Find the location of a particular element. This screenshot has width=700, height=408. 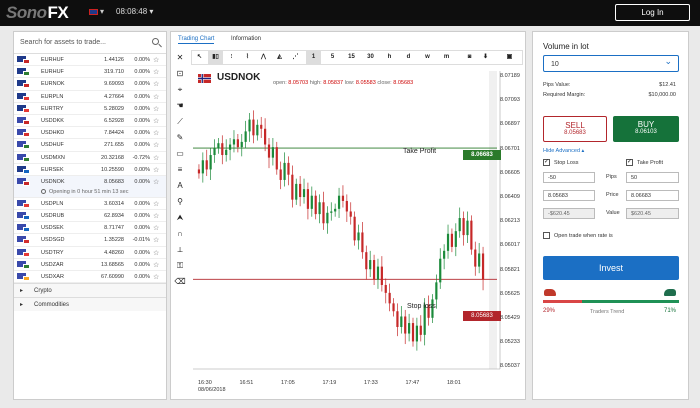

language-flag-icon is located at coordinates (93, 12).